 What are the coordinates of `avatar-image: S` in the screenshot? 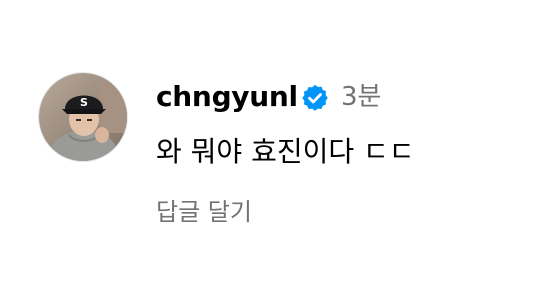 It's located at (83, 117).